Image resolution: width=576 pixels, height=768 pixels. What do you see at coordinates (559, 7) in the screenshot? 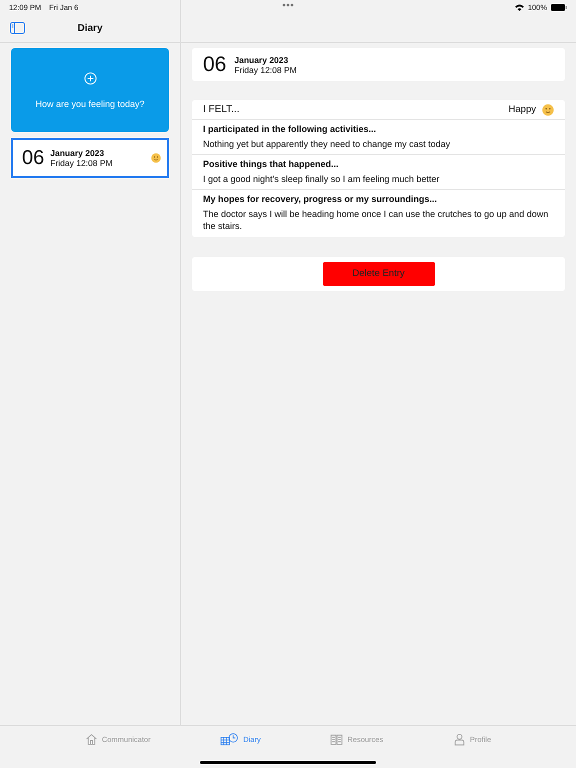
I see `battery-icon` at bounding box center [559, 7].